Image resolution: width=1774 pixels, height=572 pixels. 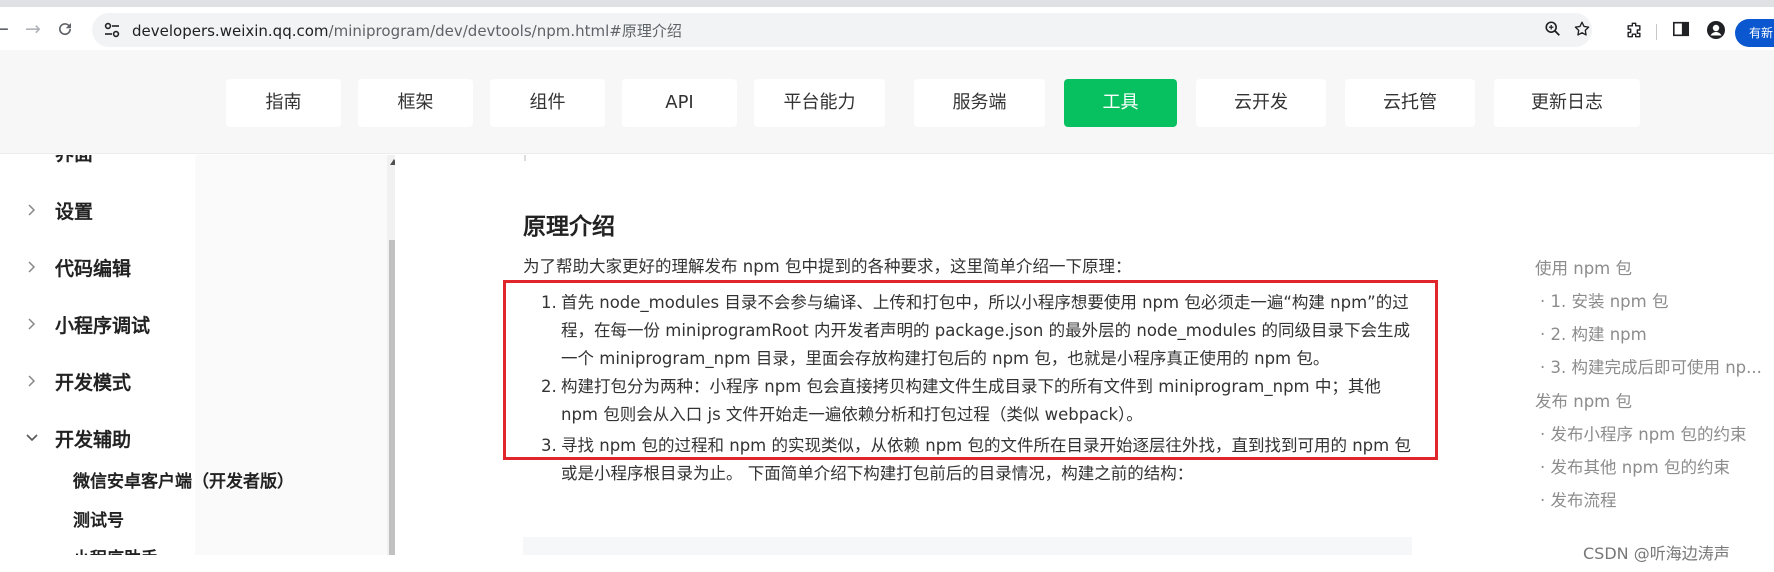 What do you see at coordinates (103, 326) in the screenshot?
I see `sidebar-item-label: 小程序调试` at bounding box center [103, 326].